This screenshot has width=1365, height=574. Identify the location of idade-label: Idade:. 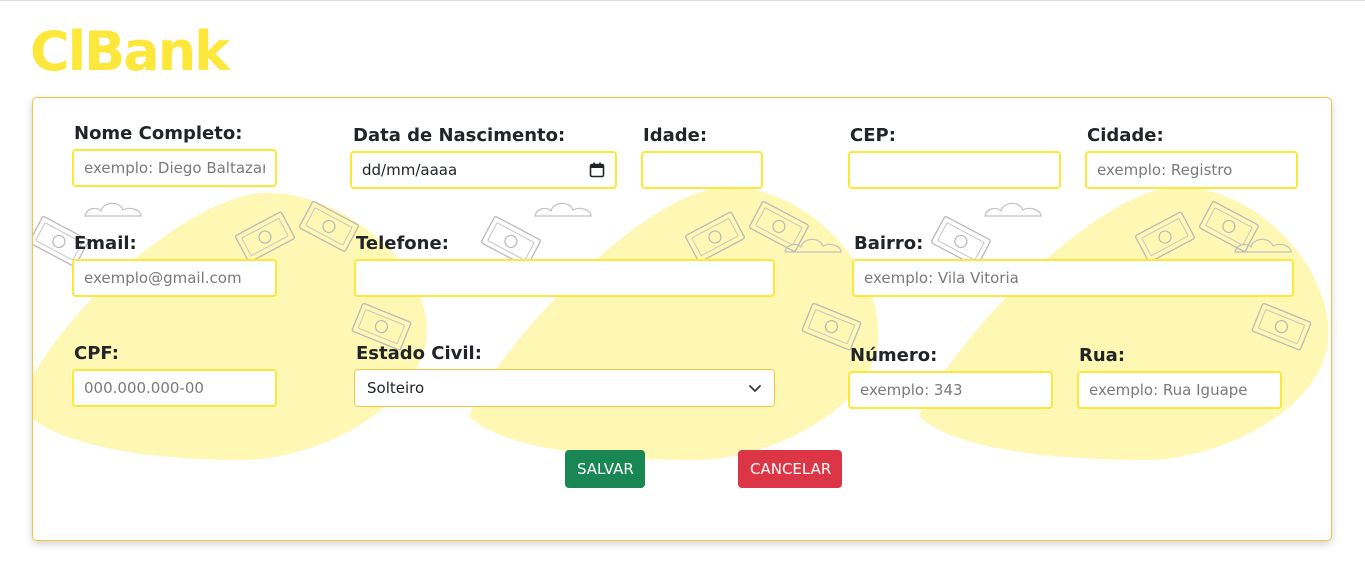
(675, 135).